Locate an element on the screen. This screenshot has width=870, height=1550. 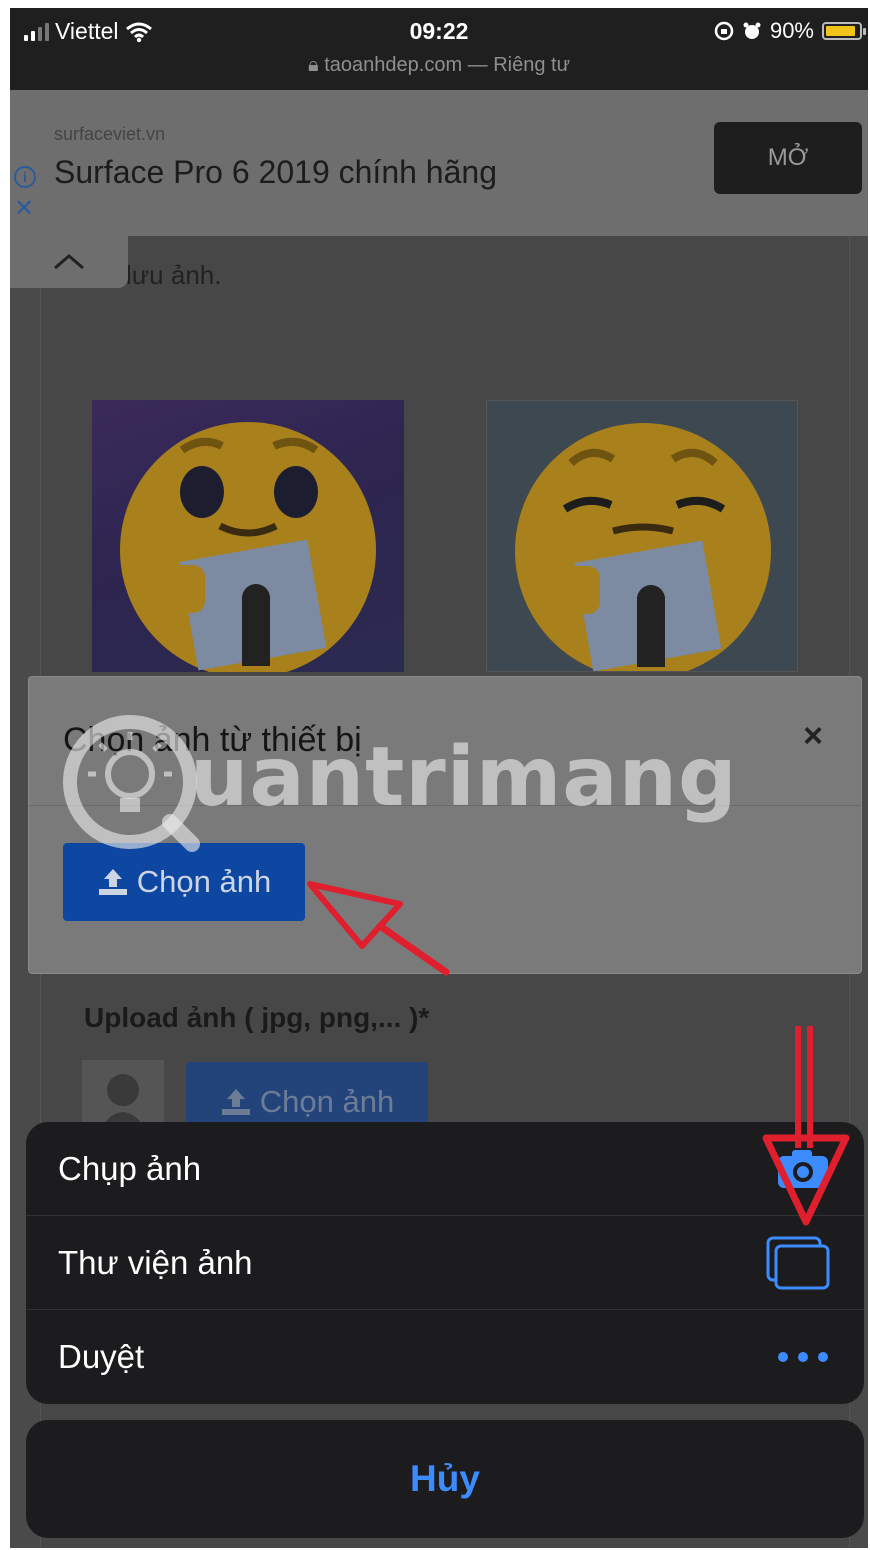
upload-label: Upload ảnh ( jpg, png,... )* is located at coordinates (257, 1017).